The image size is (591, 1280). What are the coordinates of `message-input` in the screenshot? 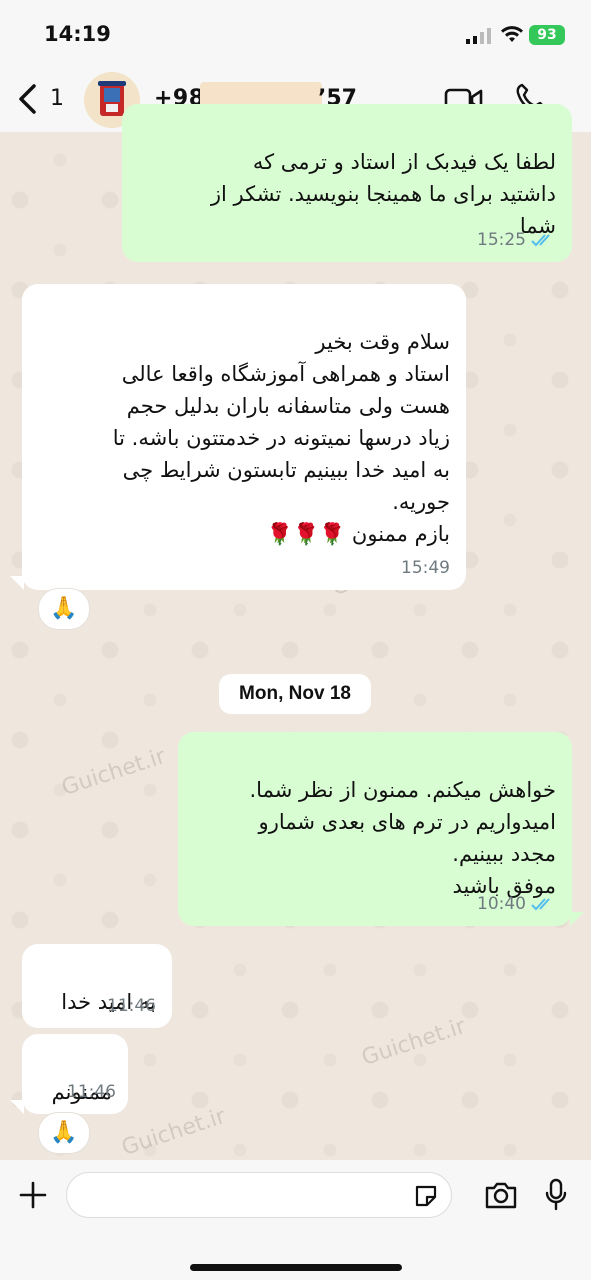 It's located at (259, 1195).